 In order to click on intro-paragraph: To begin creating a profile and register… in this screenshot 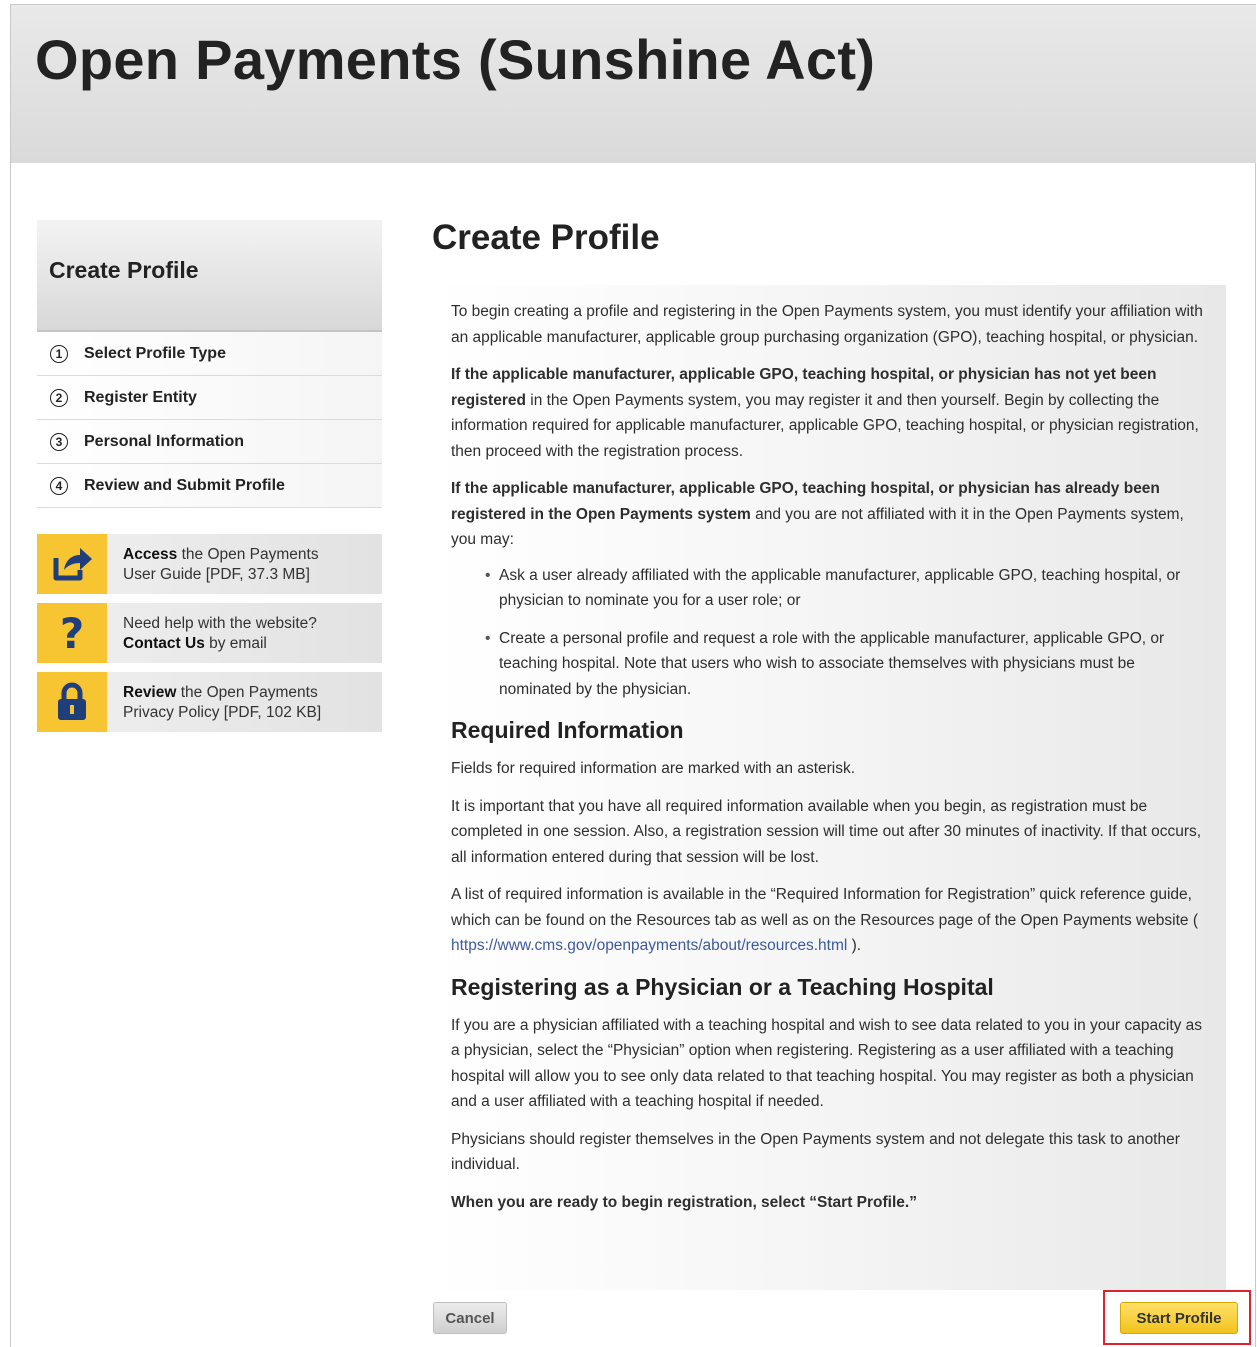, I will do `click(827, 324)`.